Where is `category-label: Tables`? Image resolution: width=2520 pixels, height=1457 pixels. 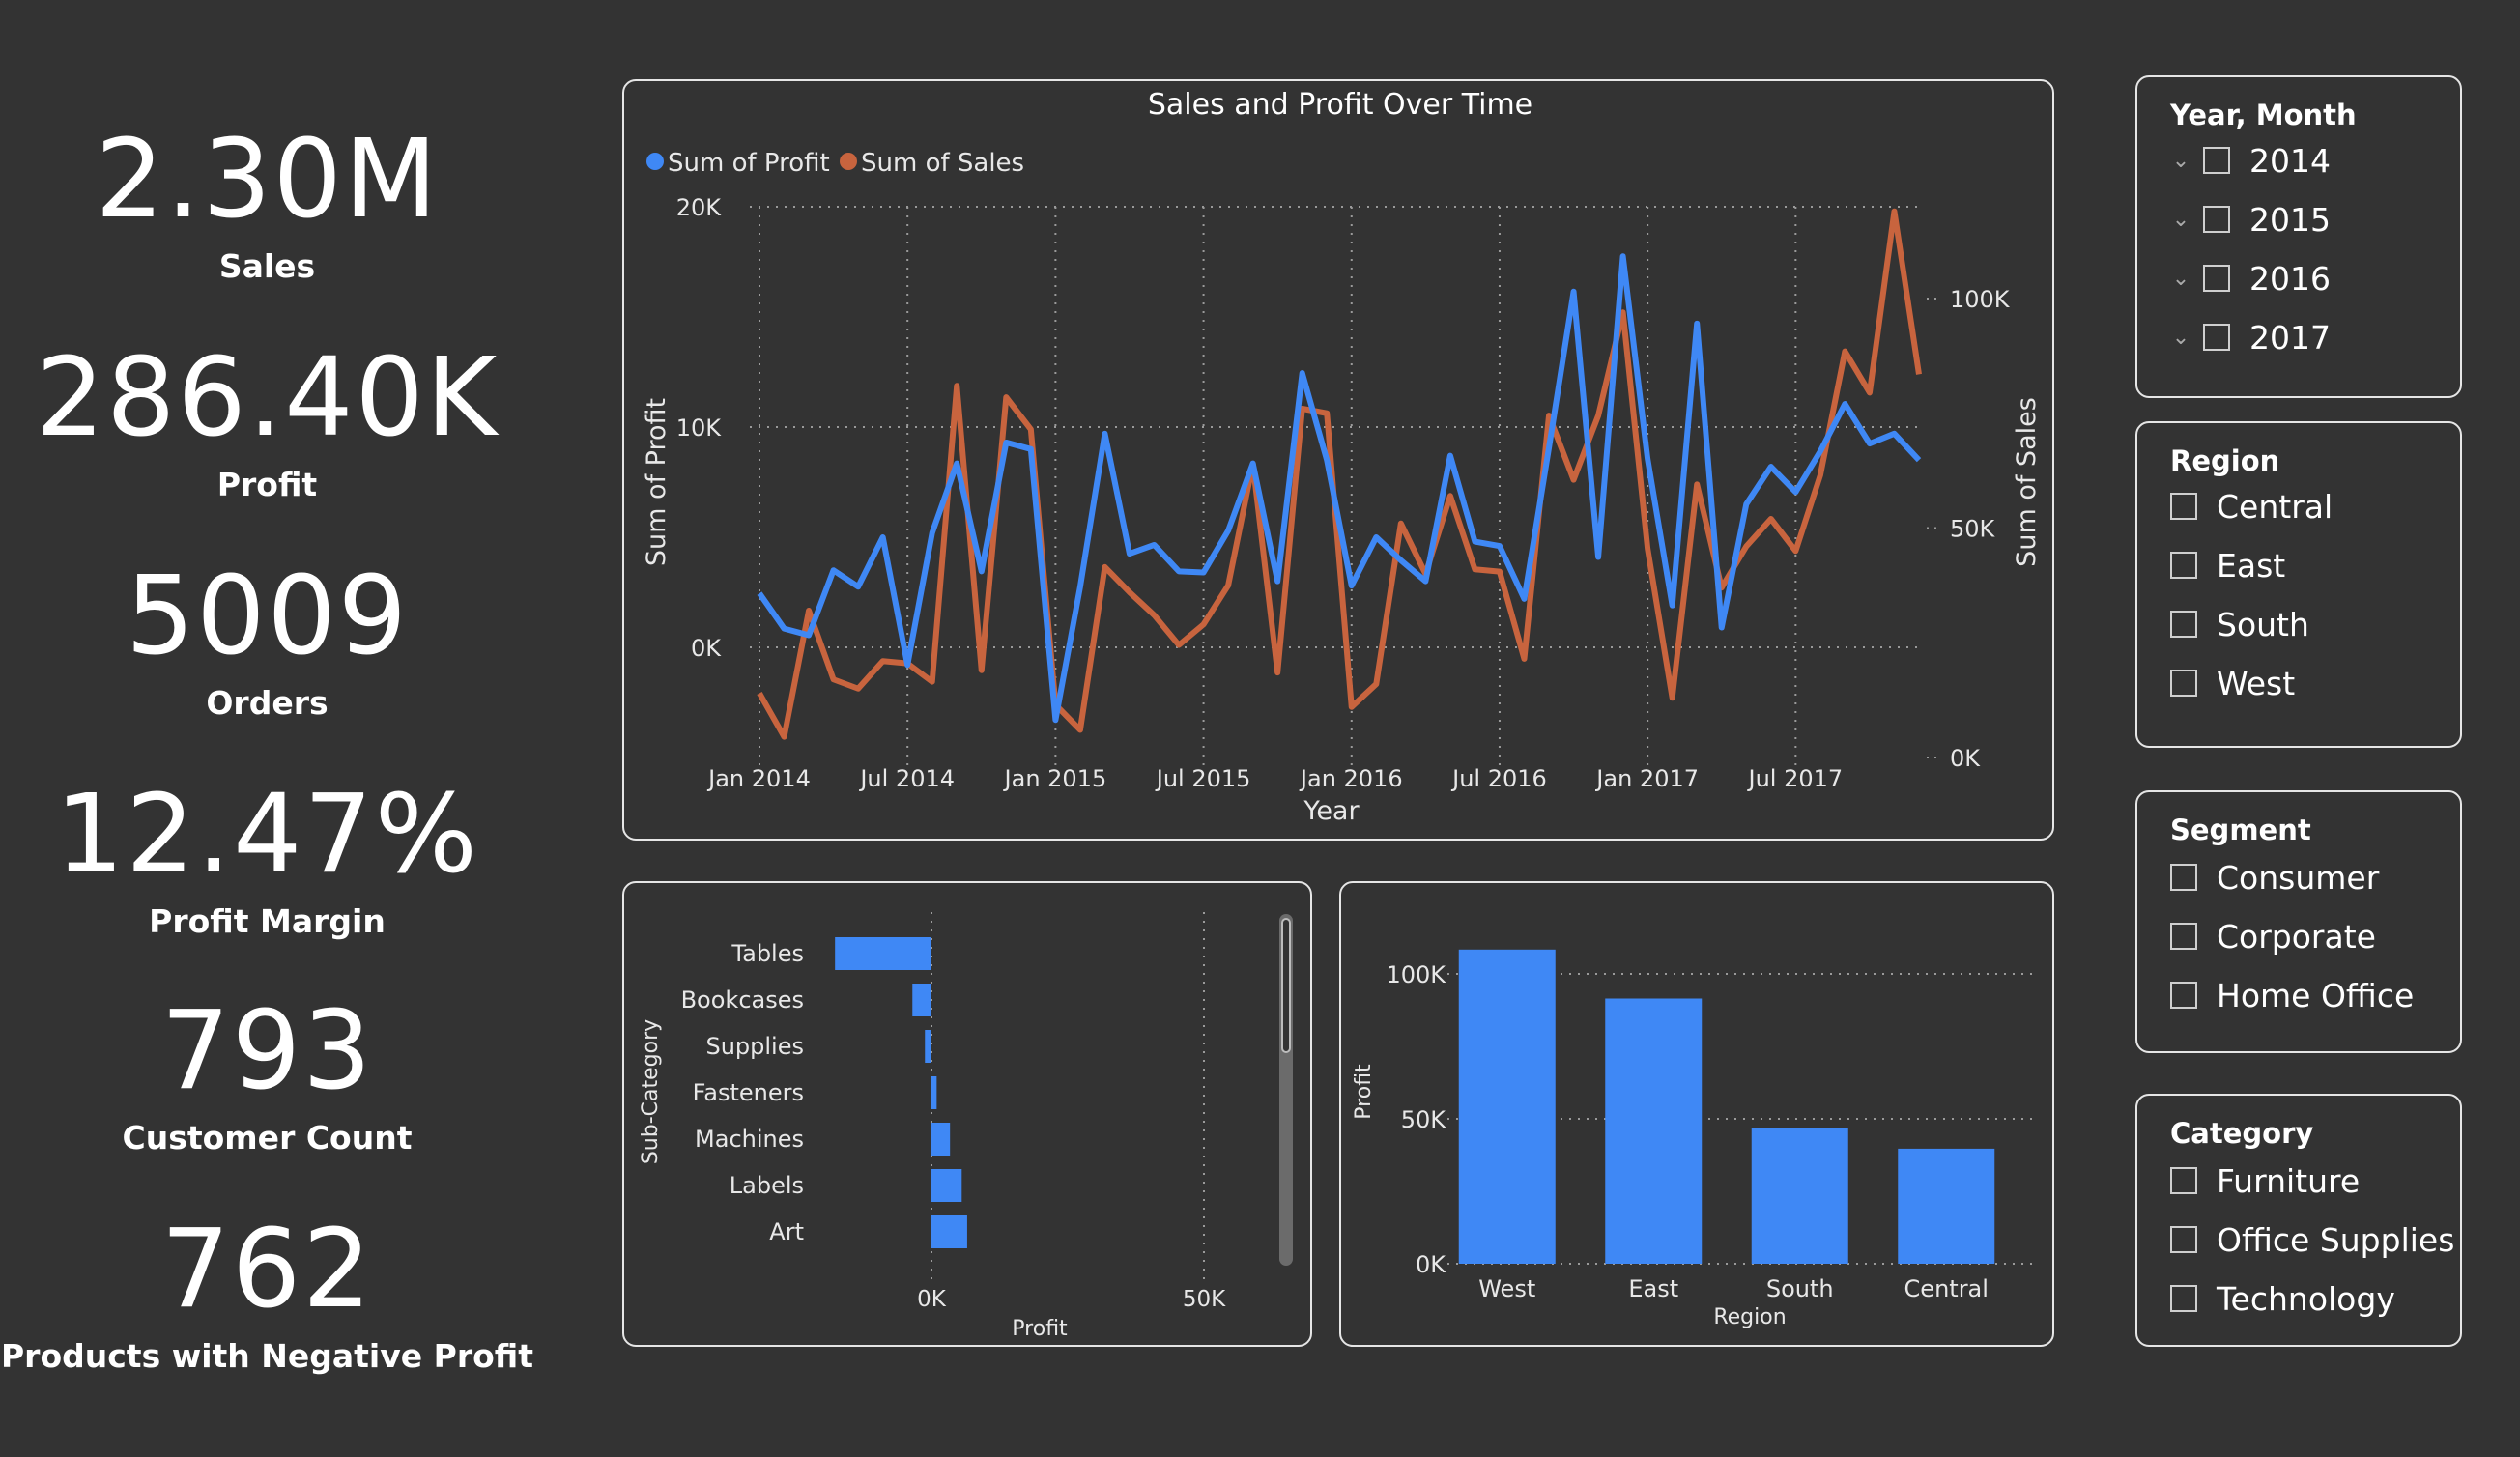 category-label: Tables is located at coordinates (767, 953).